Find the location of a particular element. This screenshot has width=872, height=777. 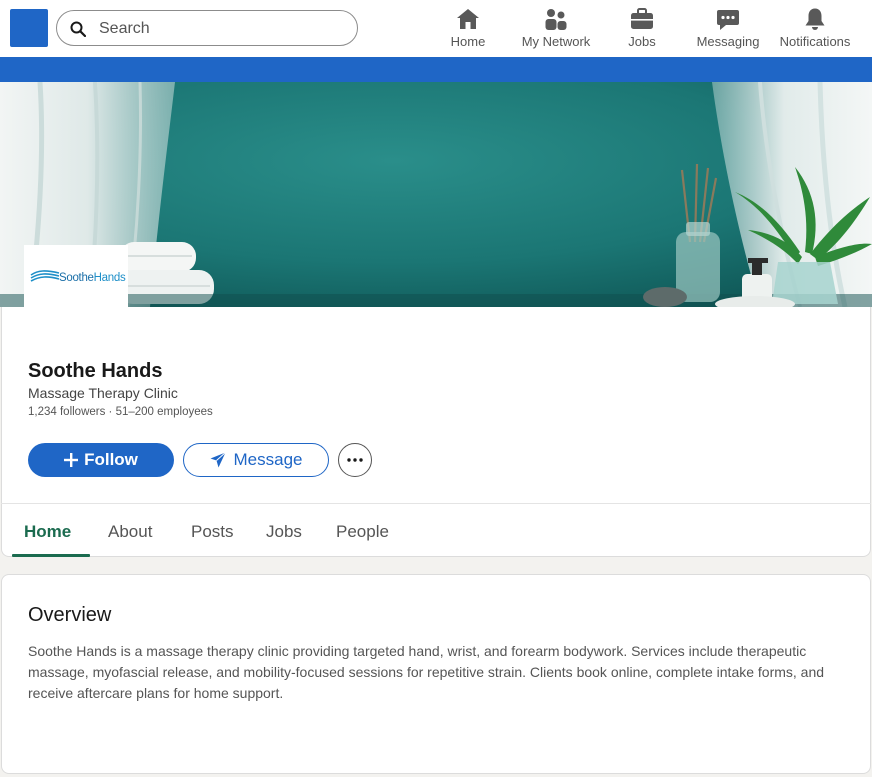

cover-top-band is located at coordinates (436, 69).